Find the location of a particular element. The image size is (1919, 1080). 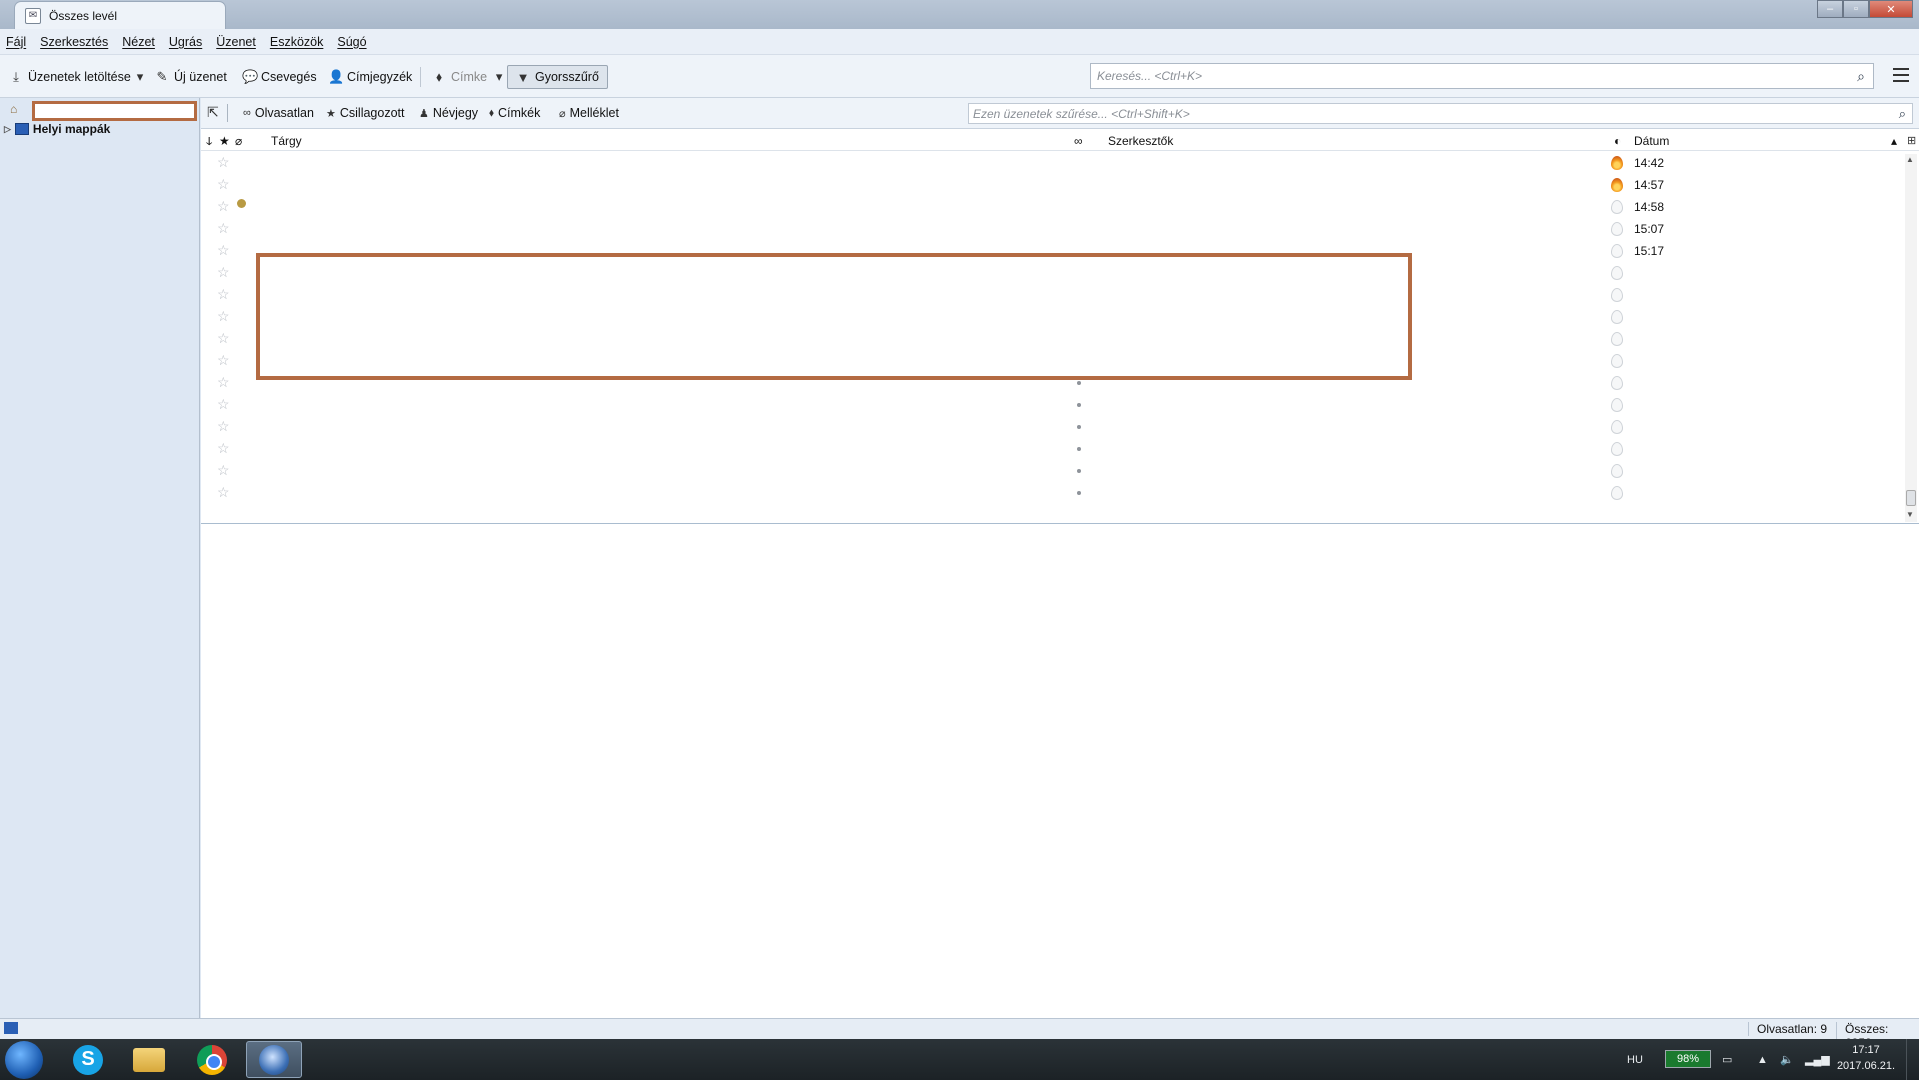

language-indicator: HU is located at coordinates (1635, 1059).